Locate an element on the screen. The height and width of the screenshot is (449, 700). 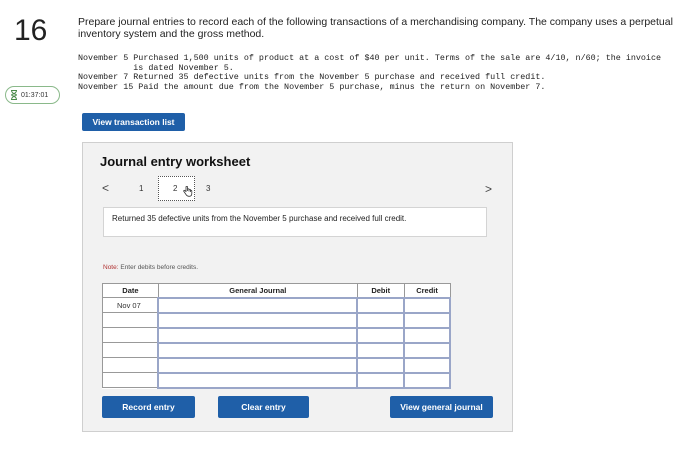
record-entry-button: Record entry is located at coordinates (148, 407).